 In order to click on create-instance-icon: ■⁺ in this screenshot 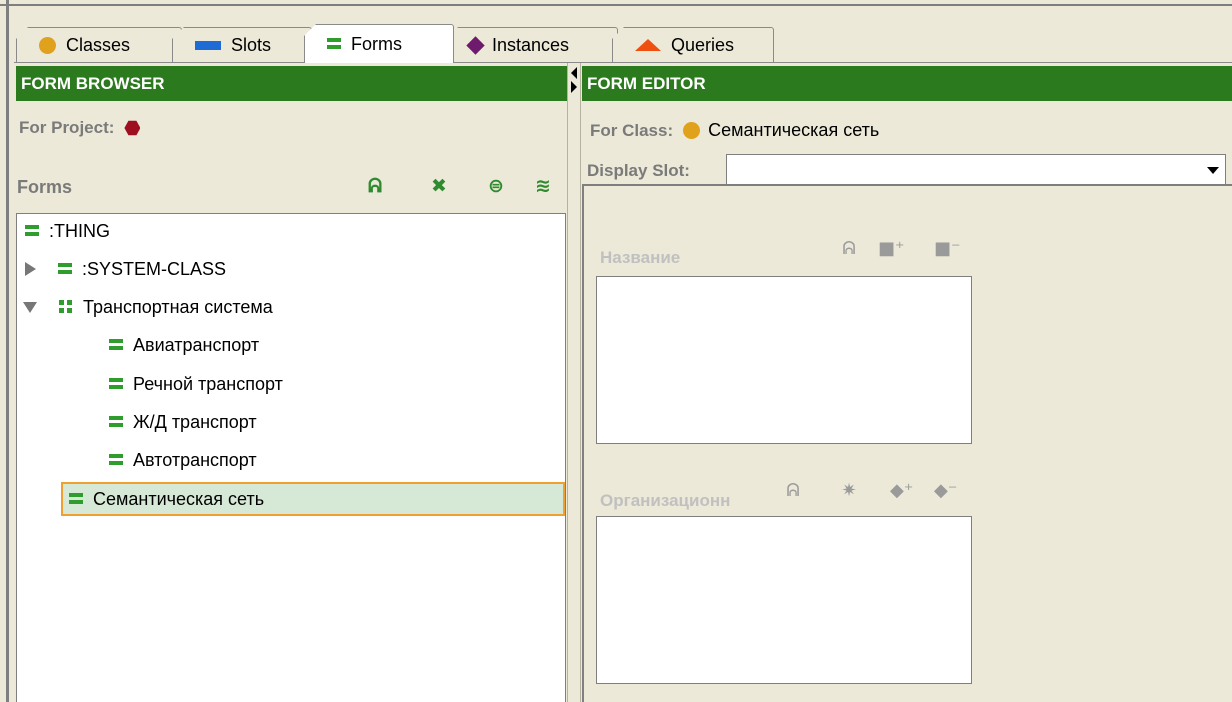, I will do `click(891, 249)`.